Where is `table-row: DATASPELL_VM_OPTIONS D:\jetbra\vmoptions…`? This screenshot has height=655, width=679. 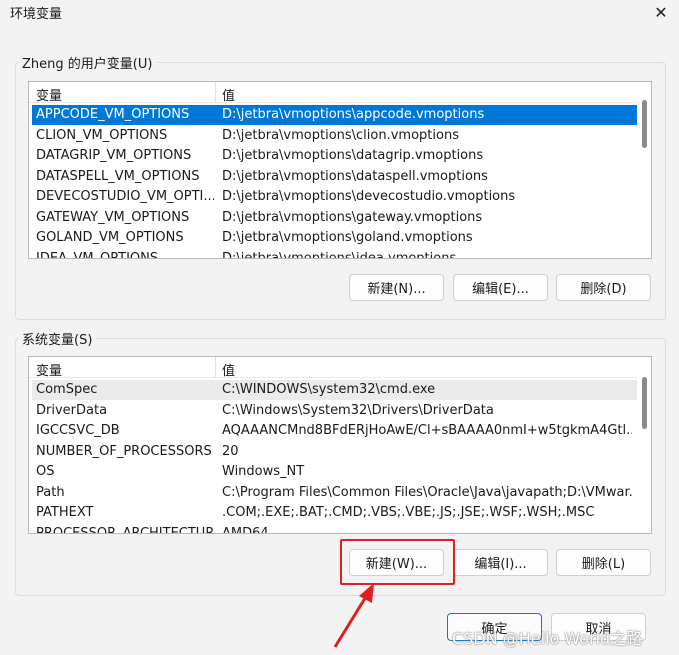 table-row: DATASPELL_VM_OPTIONS D:\jetbra\vmoptions… is located at coordinates (334, 177).